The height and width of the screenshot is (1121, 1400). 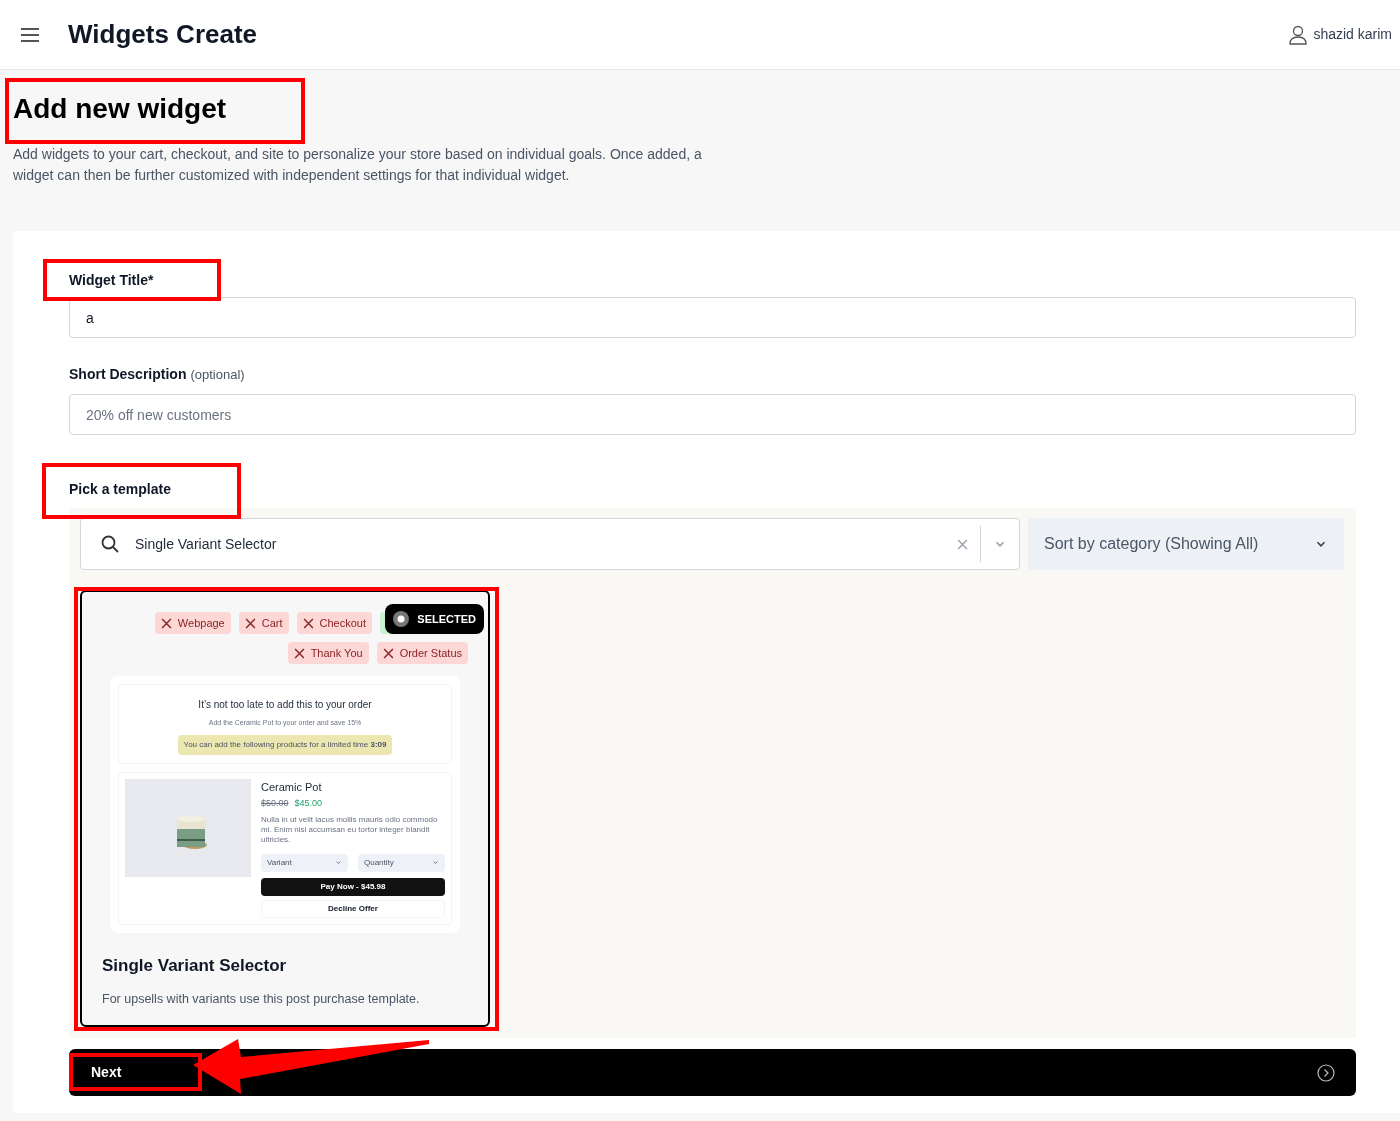 I want to click on intro-text: Add widgets to your cart, checkout, and site to personalize your store based on individual goals. Once added, a widget can then be further customized with independent settings for that individual widget., so click(x=358, y=165).